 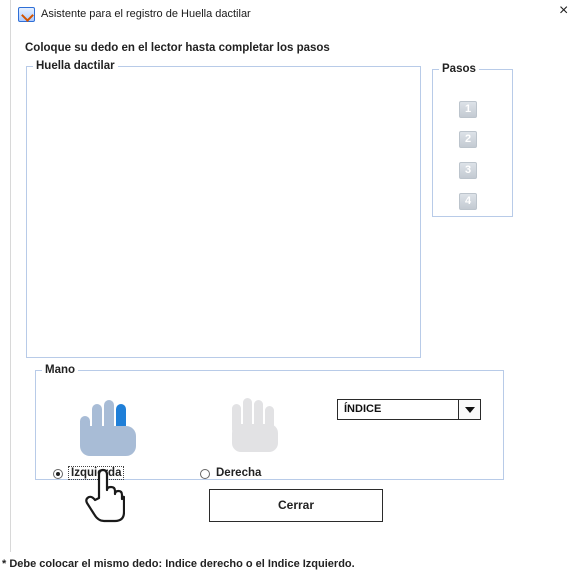 What do you see at coordinates (468, 170) in the screenshot?
I see `step-indicator-3: 3` at bounding box center [468, 170].